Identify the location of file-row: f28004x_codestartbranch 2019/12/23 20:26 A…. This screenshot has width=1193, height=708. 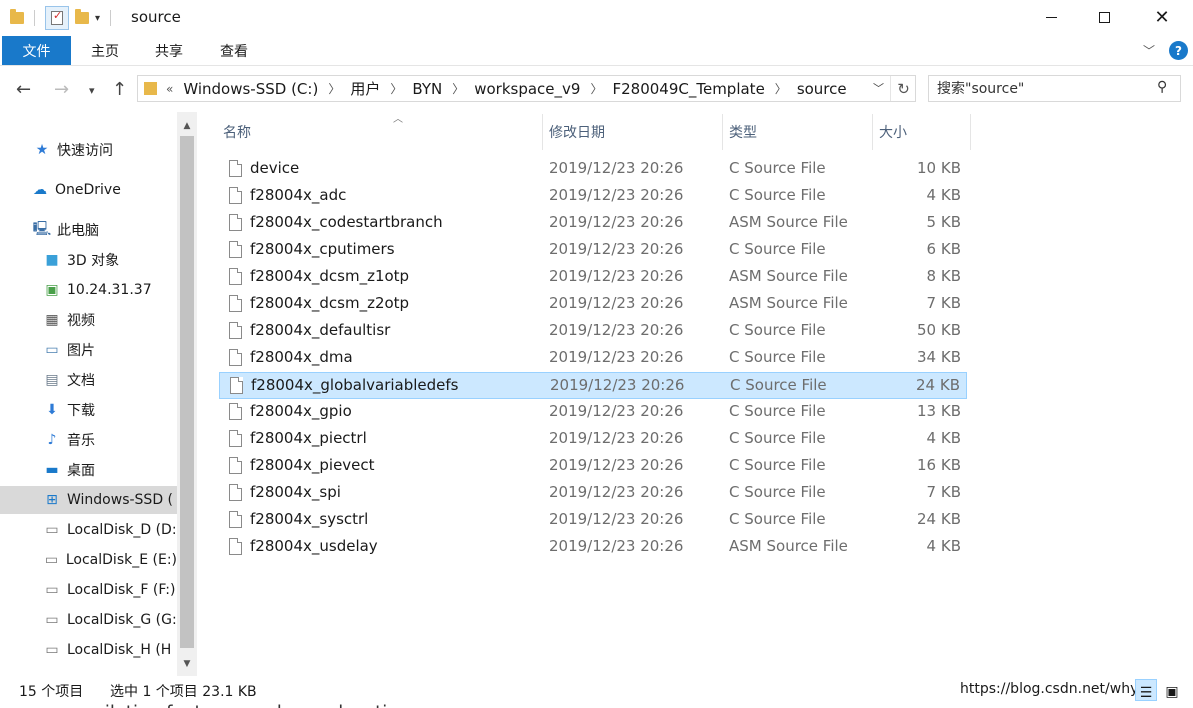
(593, 223).